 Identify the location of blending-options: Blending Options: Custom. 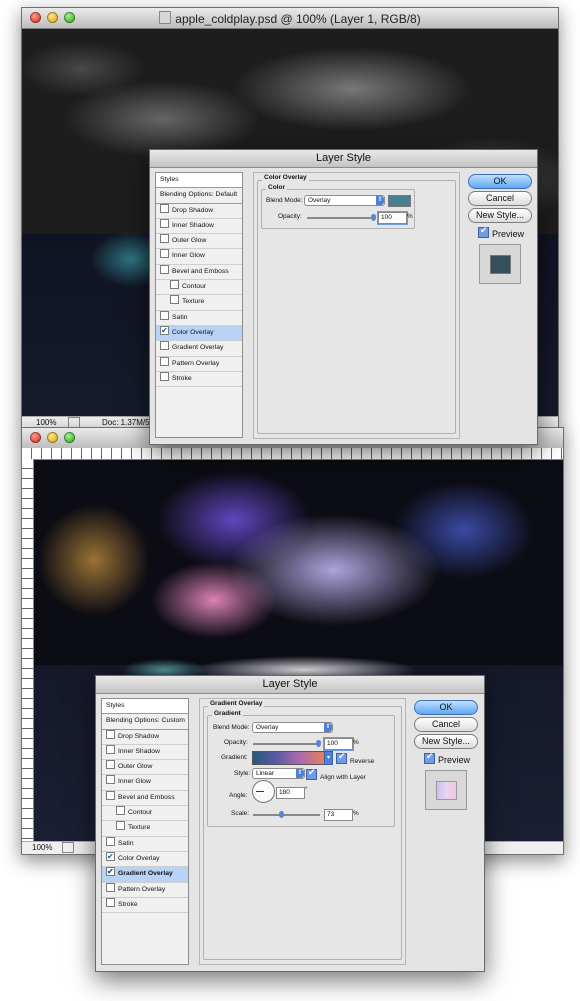
(145, 722).